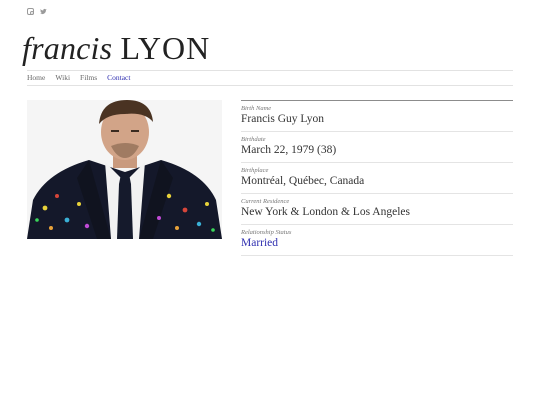 The width and height of the screenshot is (540, 405). I want to click on twitter-icon, so click(43, 11).